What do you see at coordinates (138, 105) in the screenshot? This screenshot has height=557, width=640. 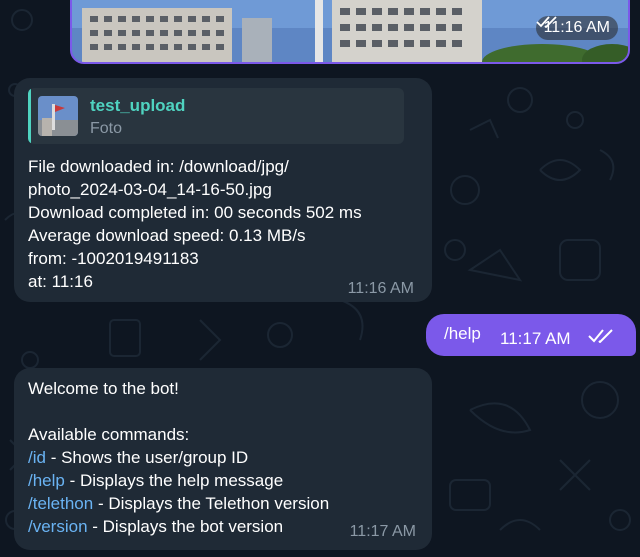 I see `reply-title: test_upload` at bounding box center [138, 105].